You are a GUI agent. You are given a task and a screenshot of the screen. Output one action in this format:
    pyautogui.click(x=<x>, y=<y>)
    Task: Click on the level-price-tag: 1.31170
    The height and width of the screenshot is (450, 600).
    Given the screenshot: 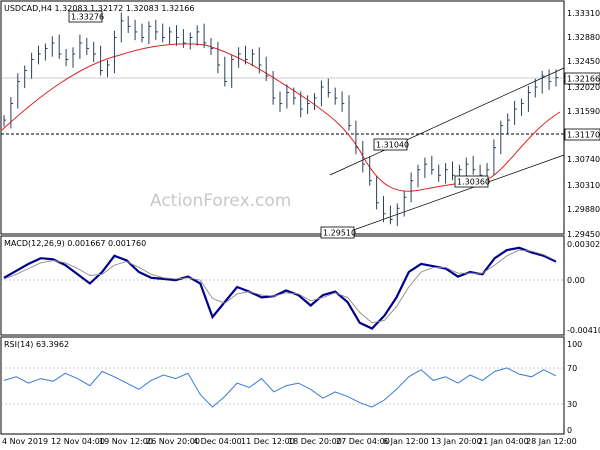 What is the action you would take?
    pyautogui.click(x=582, y=134)
    